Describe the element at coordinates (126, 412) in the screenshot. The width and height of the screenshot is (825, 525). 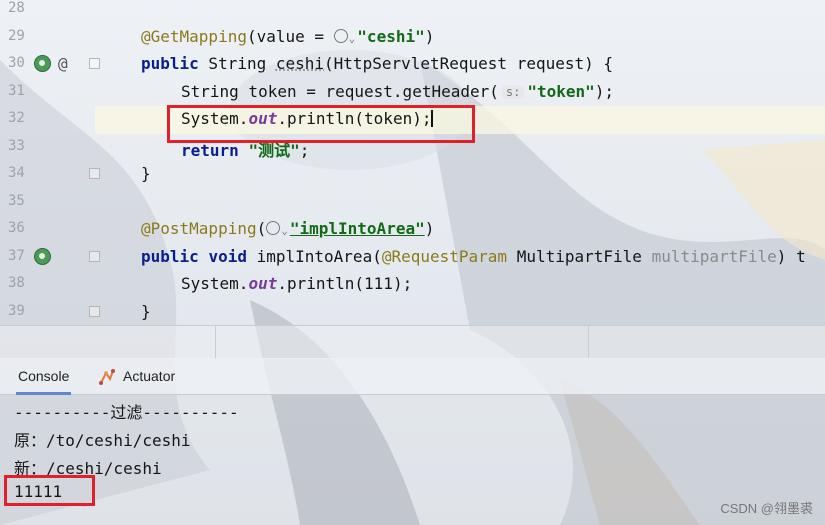
I see `console-line: ----------过滤----------` at that location.